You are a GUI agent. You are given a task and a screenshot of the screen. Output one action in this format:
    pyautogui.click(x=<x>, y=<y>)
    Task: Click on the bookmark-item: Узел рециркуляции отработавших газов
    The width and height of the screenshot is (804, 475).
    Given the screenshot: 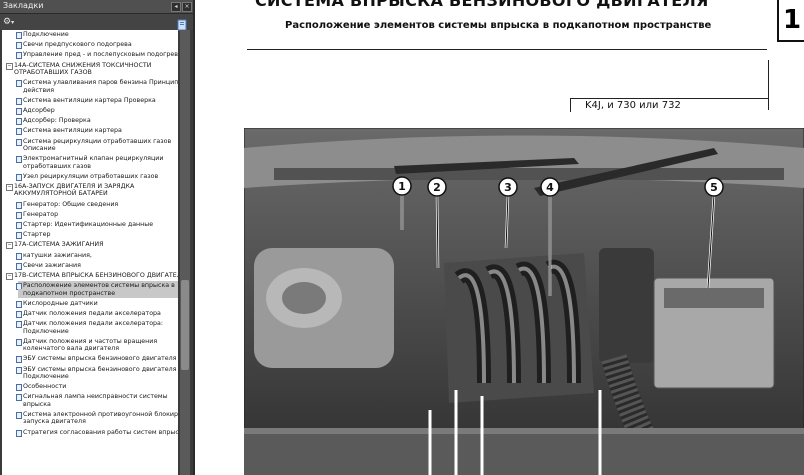 What is the action you would take?
    pyautogui.click(x=90, y=176)
    